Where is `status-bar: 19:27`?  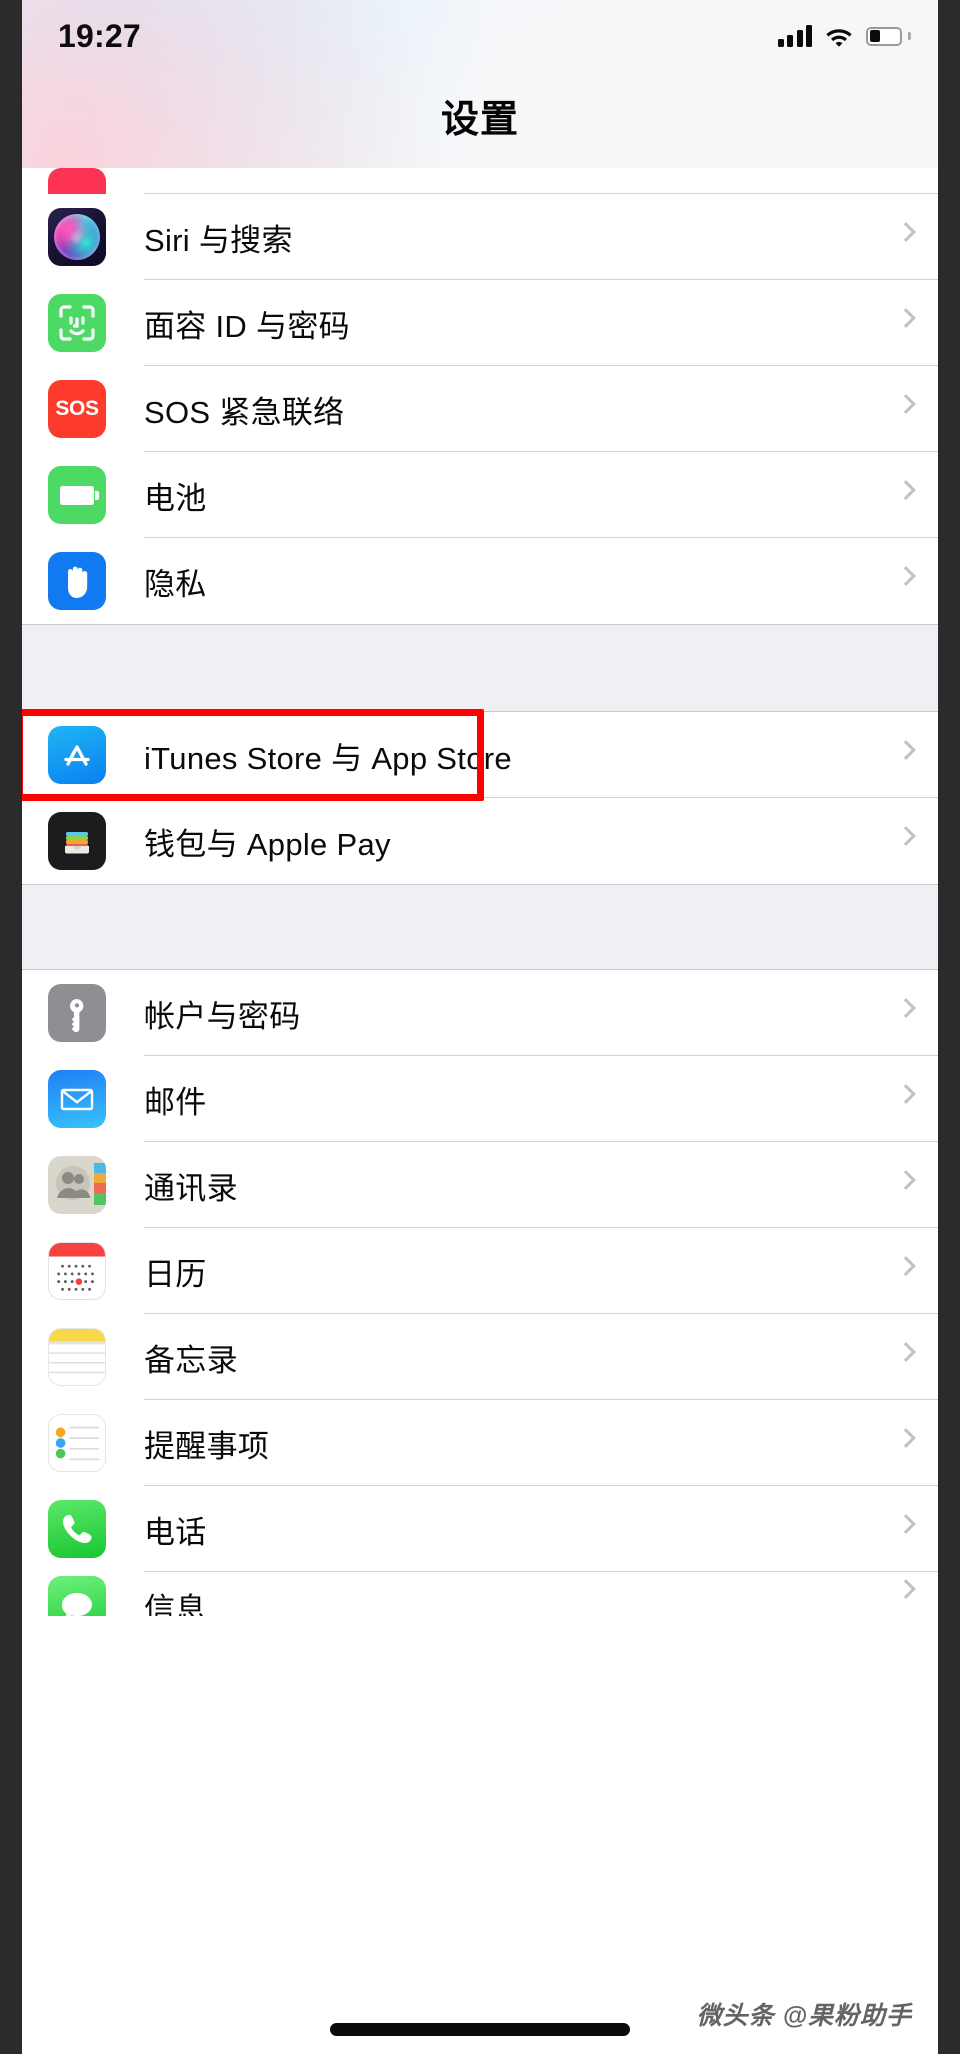
status-bar: 19:27 is located at coordinates (480, 36).